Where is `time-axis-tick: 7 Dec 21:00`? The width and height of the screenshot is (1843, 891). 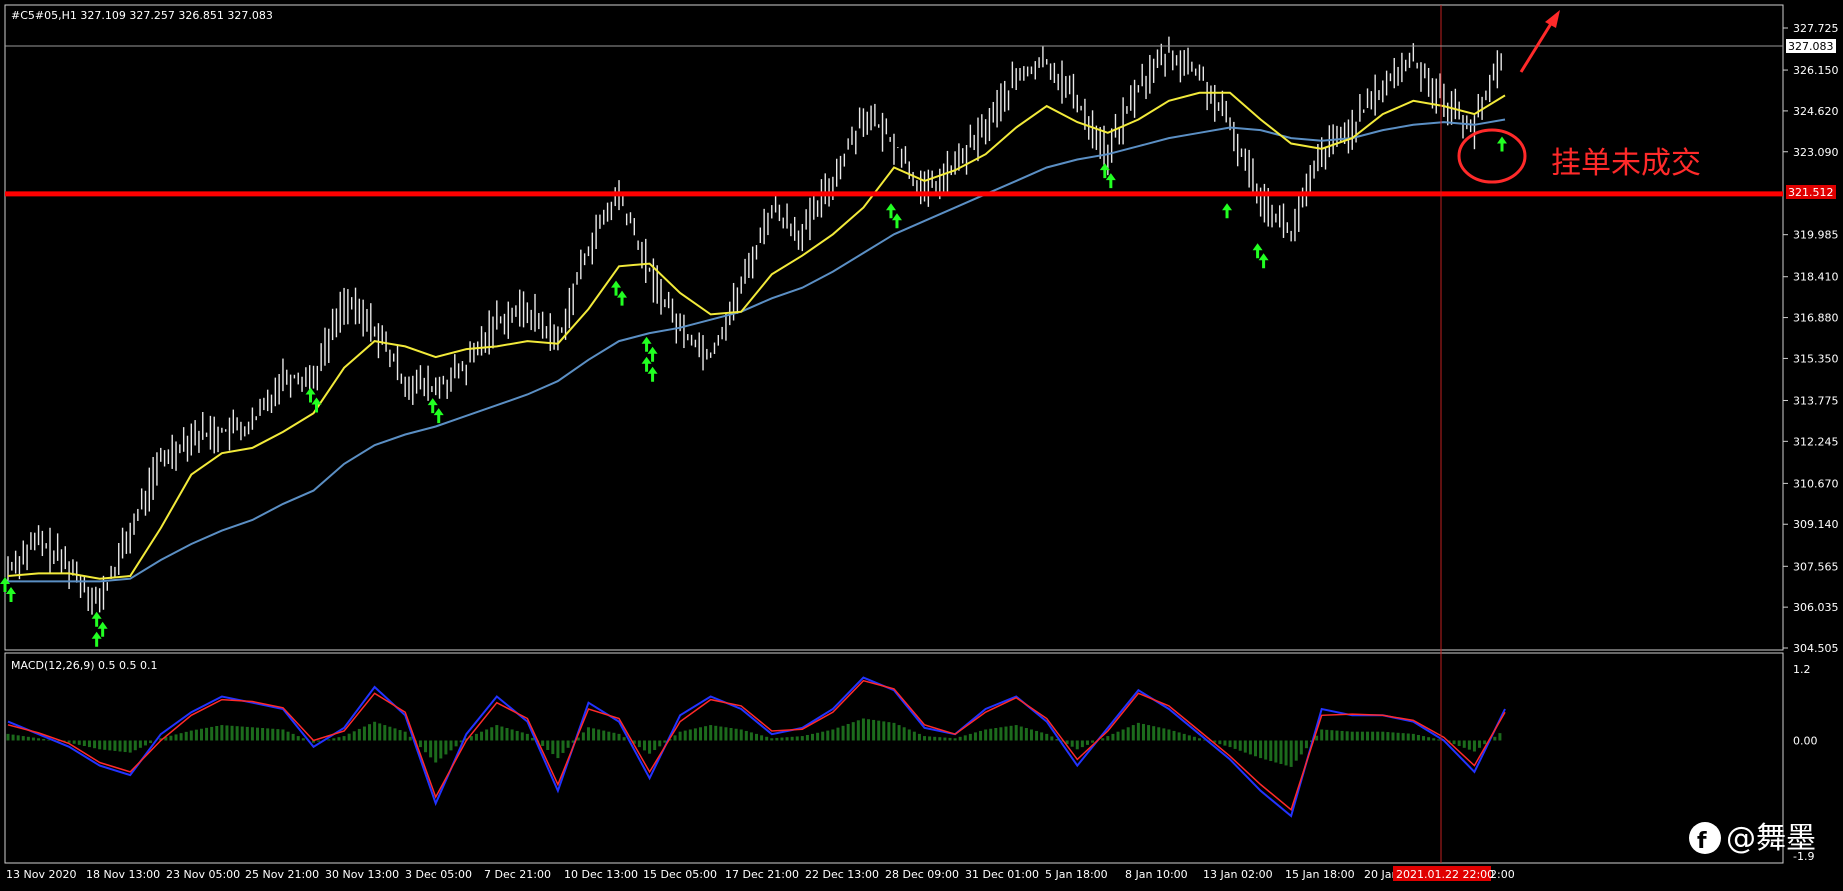 time-axis-tick: 7 Dec 21:00 is located at coordinates (517, 874).